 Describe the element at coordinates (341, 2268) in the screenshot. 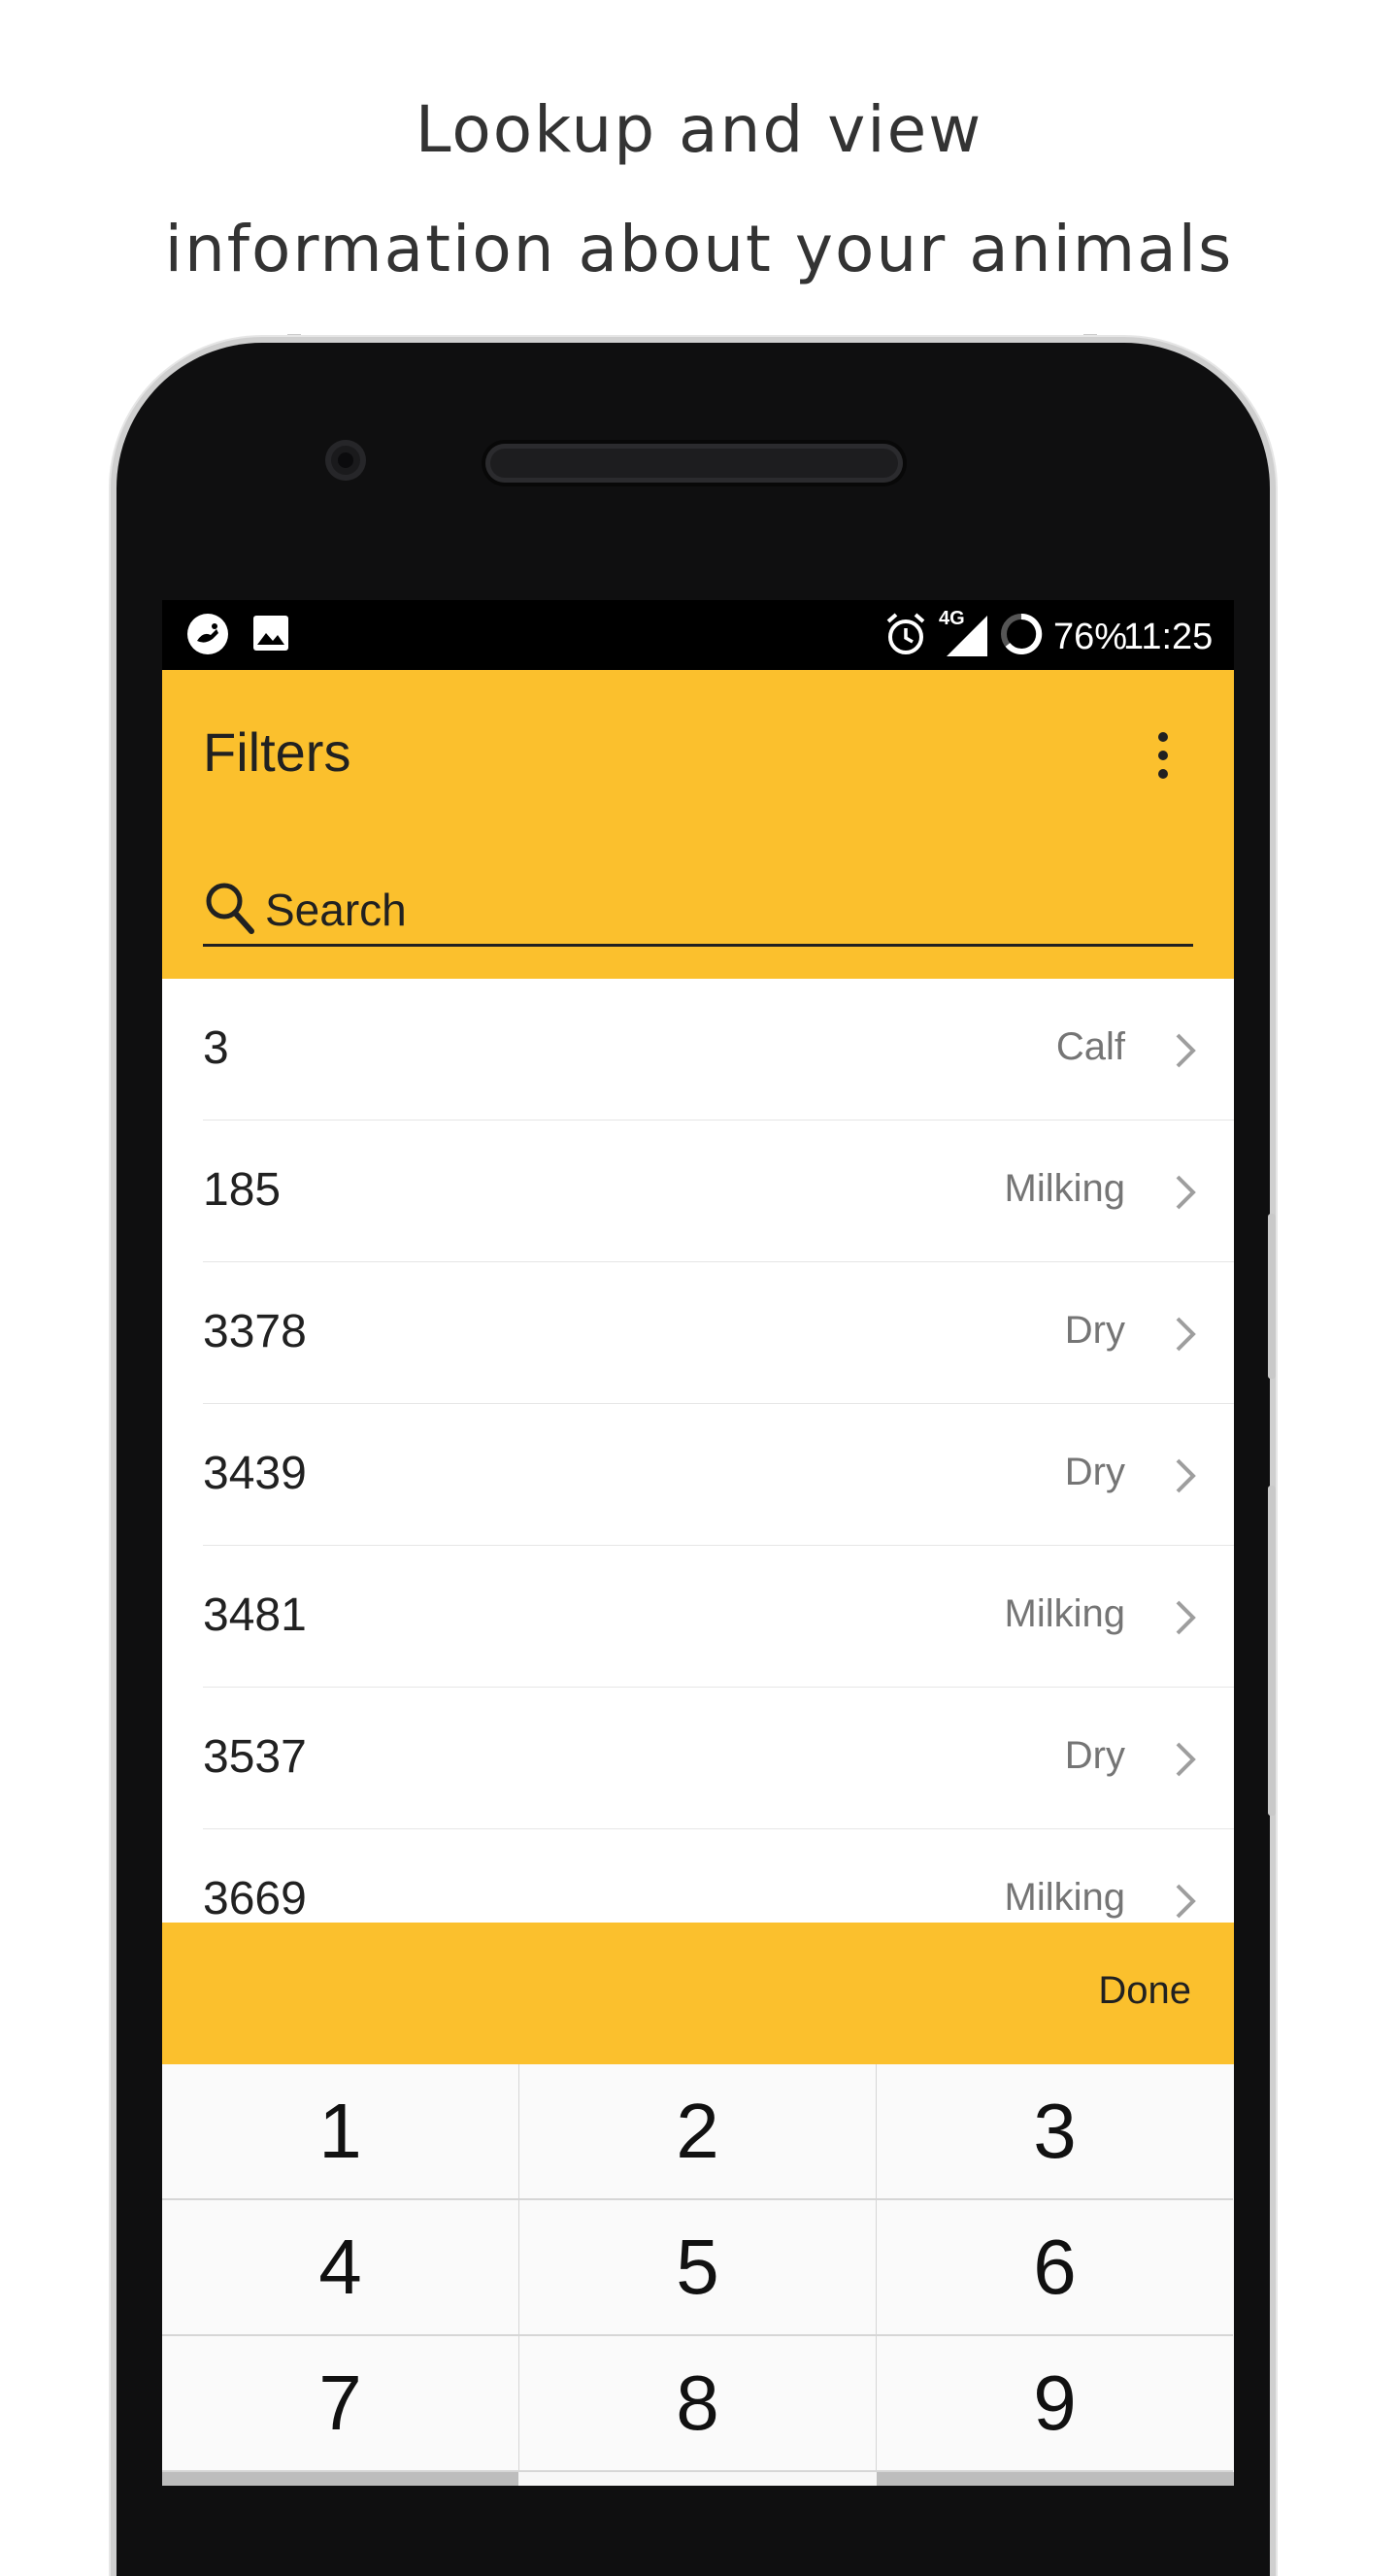

I see `key-4: 4` at that location.